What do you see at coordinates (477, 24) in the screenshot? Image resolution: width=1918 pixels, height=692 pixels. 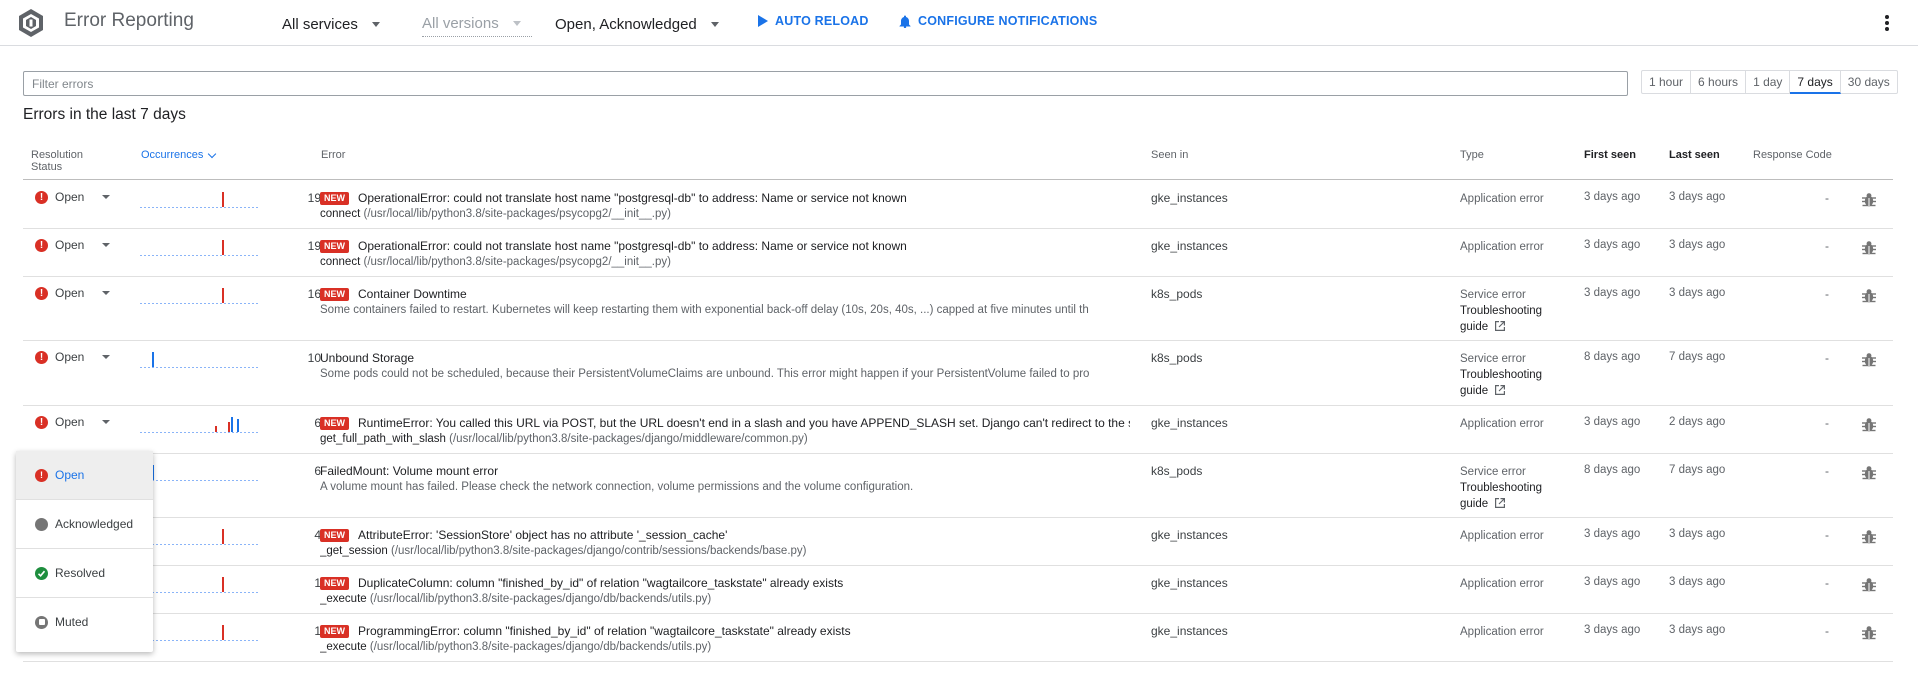 I see `versions-select: All versions` at bounding box center [477, 24].